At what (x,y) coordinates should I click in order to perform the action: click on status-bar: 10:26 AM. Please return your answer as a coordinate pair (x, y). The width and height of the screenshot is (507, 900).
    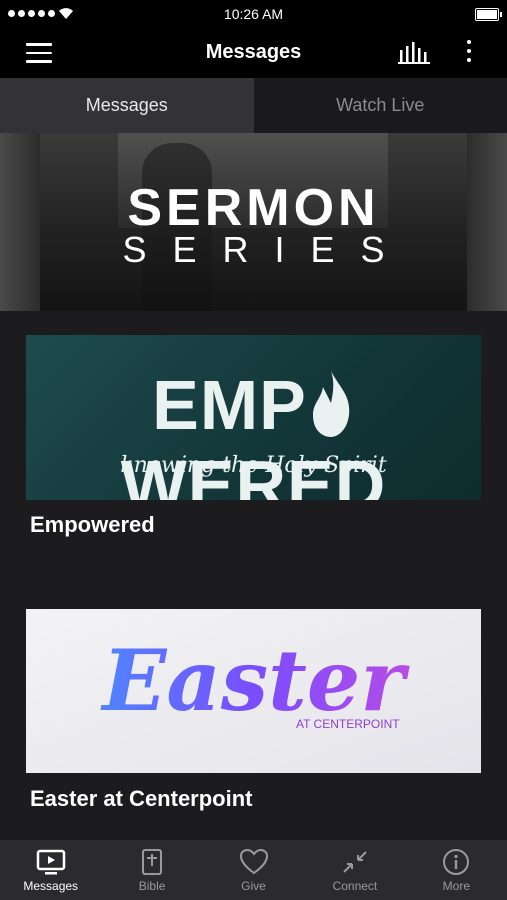
    Looking at the image, I should click on (253, 14).